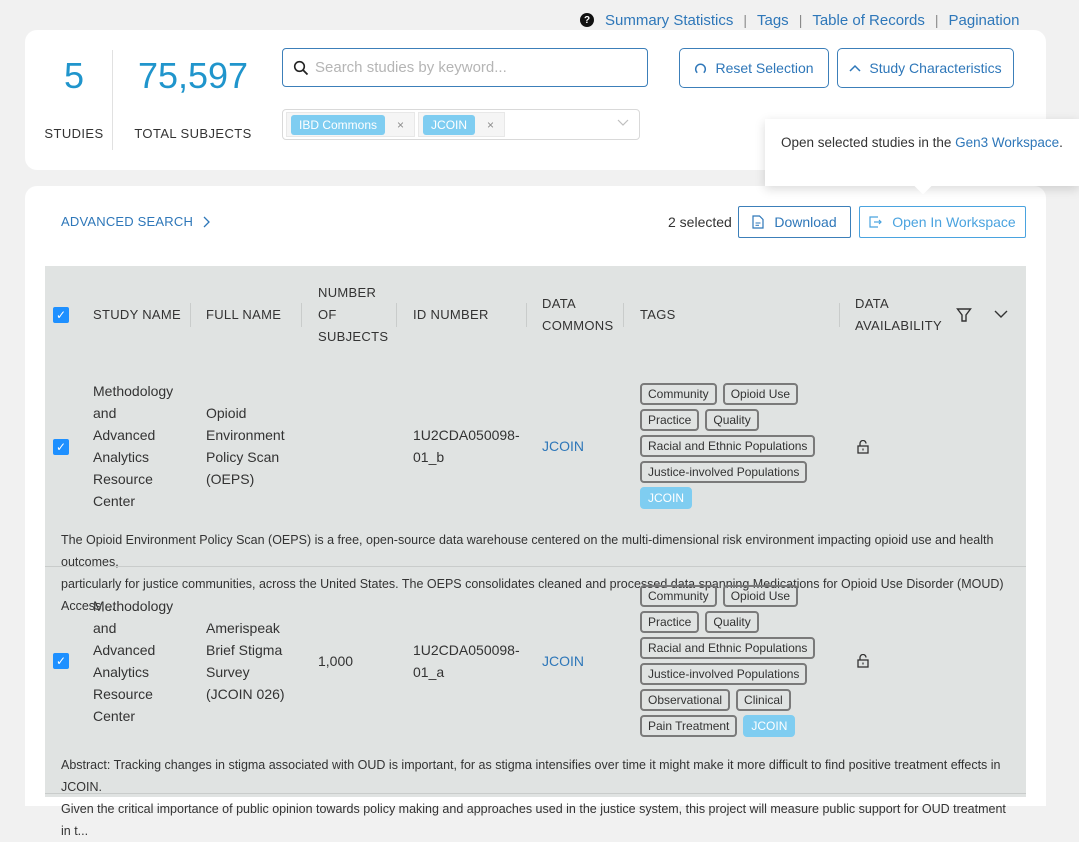 This screenshot has height=842, width=1079. I want to click on commons-multiselect: IBD Commons × JCOIN ×, so click(461, 124).